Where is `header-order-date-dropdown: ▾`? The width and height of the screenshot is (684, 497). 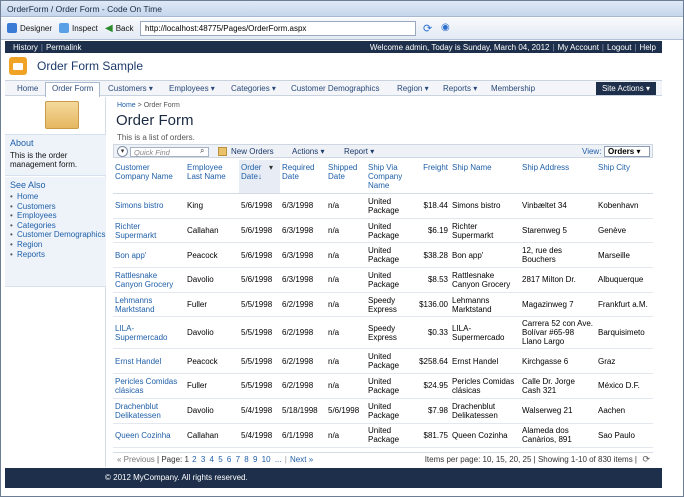 header-order-date-dropdown: ▾ is located at coordinates (273, 177).